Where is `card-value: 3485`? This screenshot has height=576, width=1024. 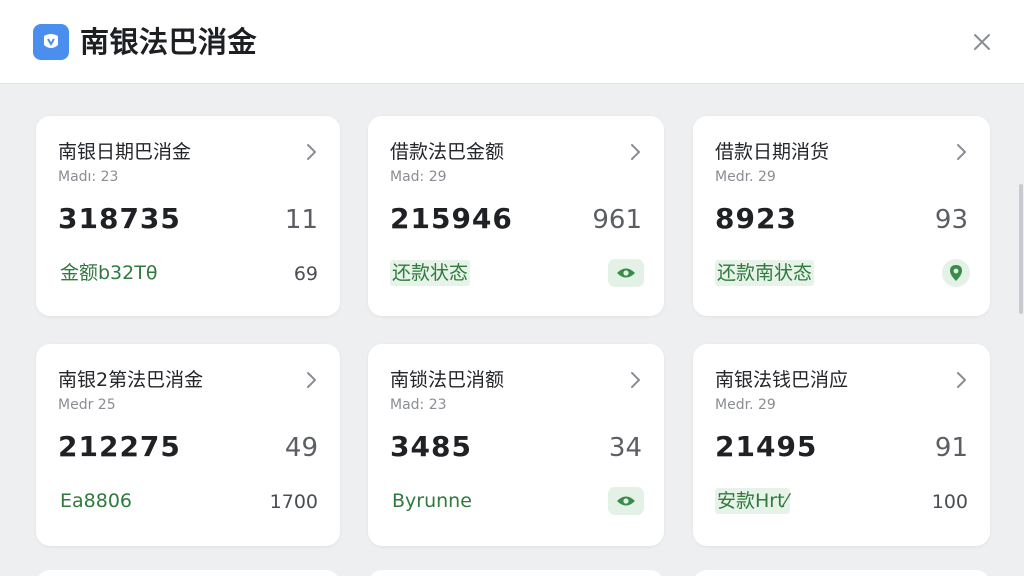 card-value: 3485 is located at coordinates (431, 446).